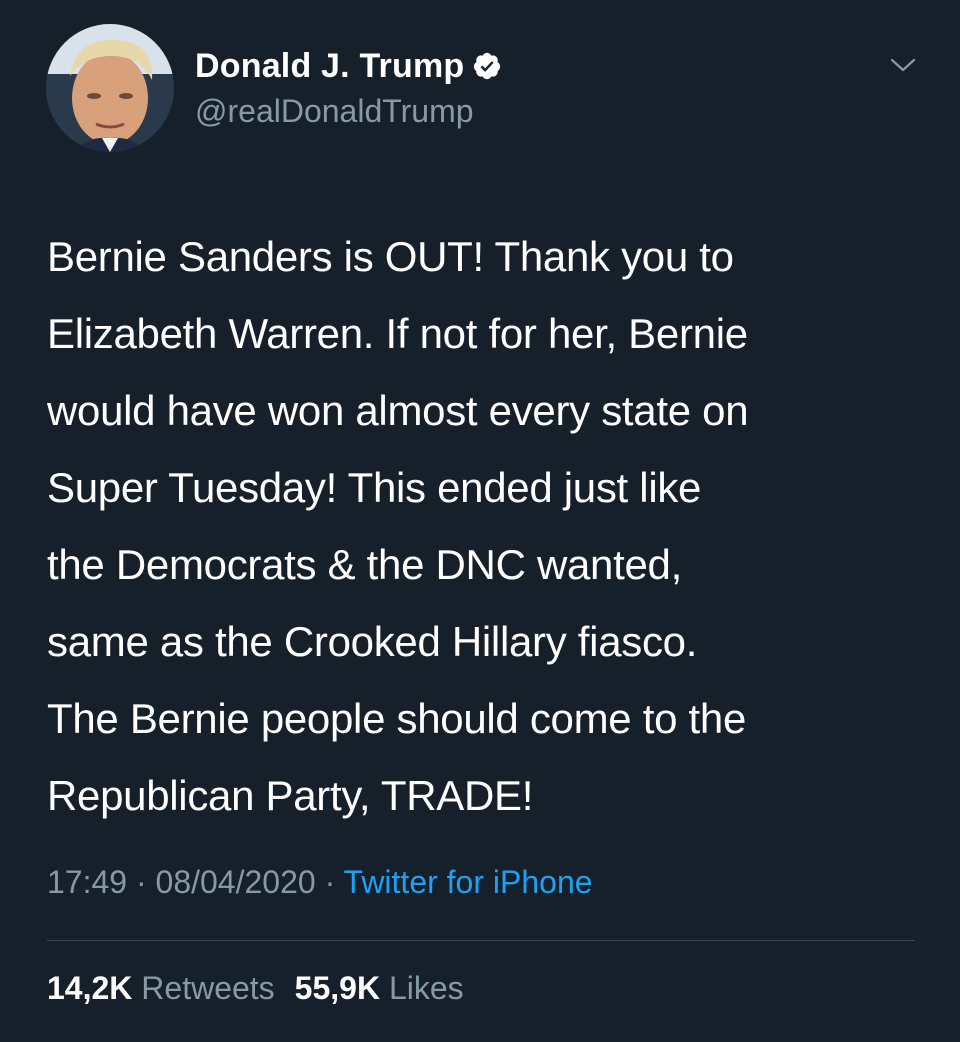 The height and width of the screenshot is (1042, 960). What do you see at coordinates (90, 988) in the screenshot?
I see `retweets-count: 14,2K` at bounding box center [90, 988].